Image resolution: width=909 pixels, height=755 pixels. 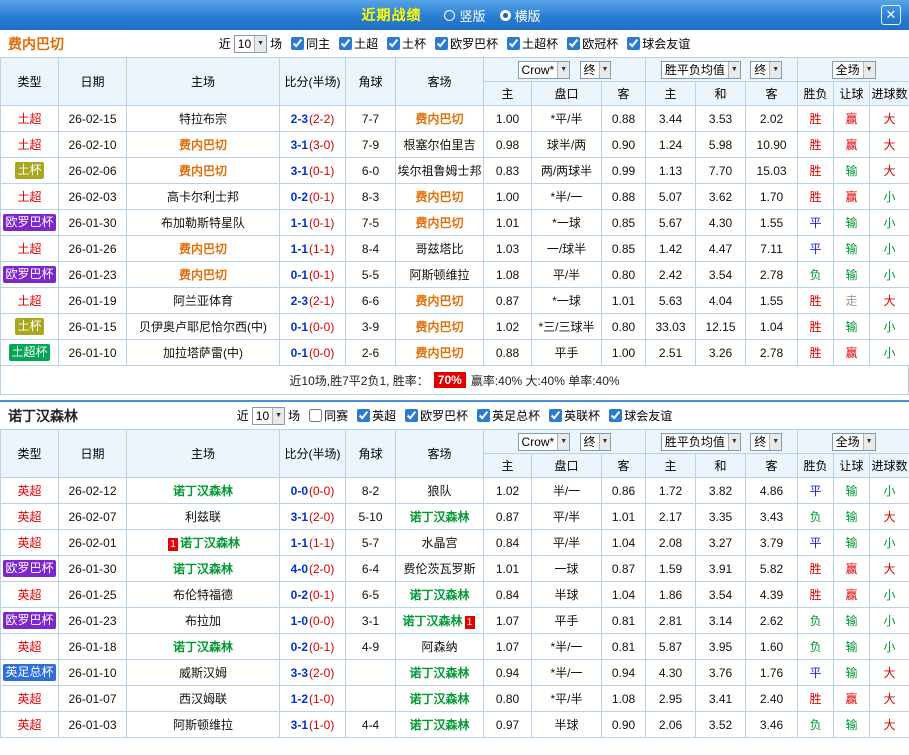 I want to click on league-label: 土超, so click(x=29, y=119).